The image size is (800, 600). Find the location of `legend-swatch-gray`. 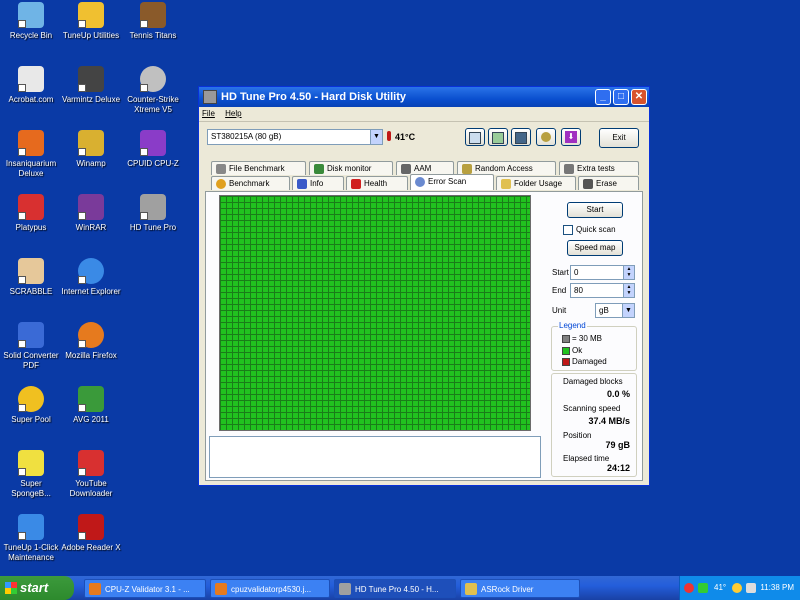

legend-swatch-gray is located at coordinates (566, 338).